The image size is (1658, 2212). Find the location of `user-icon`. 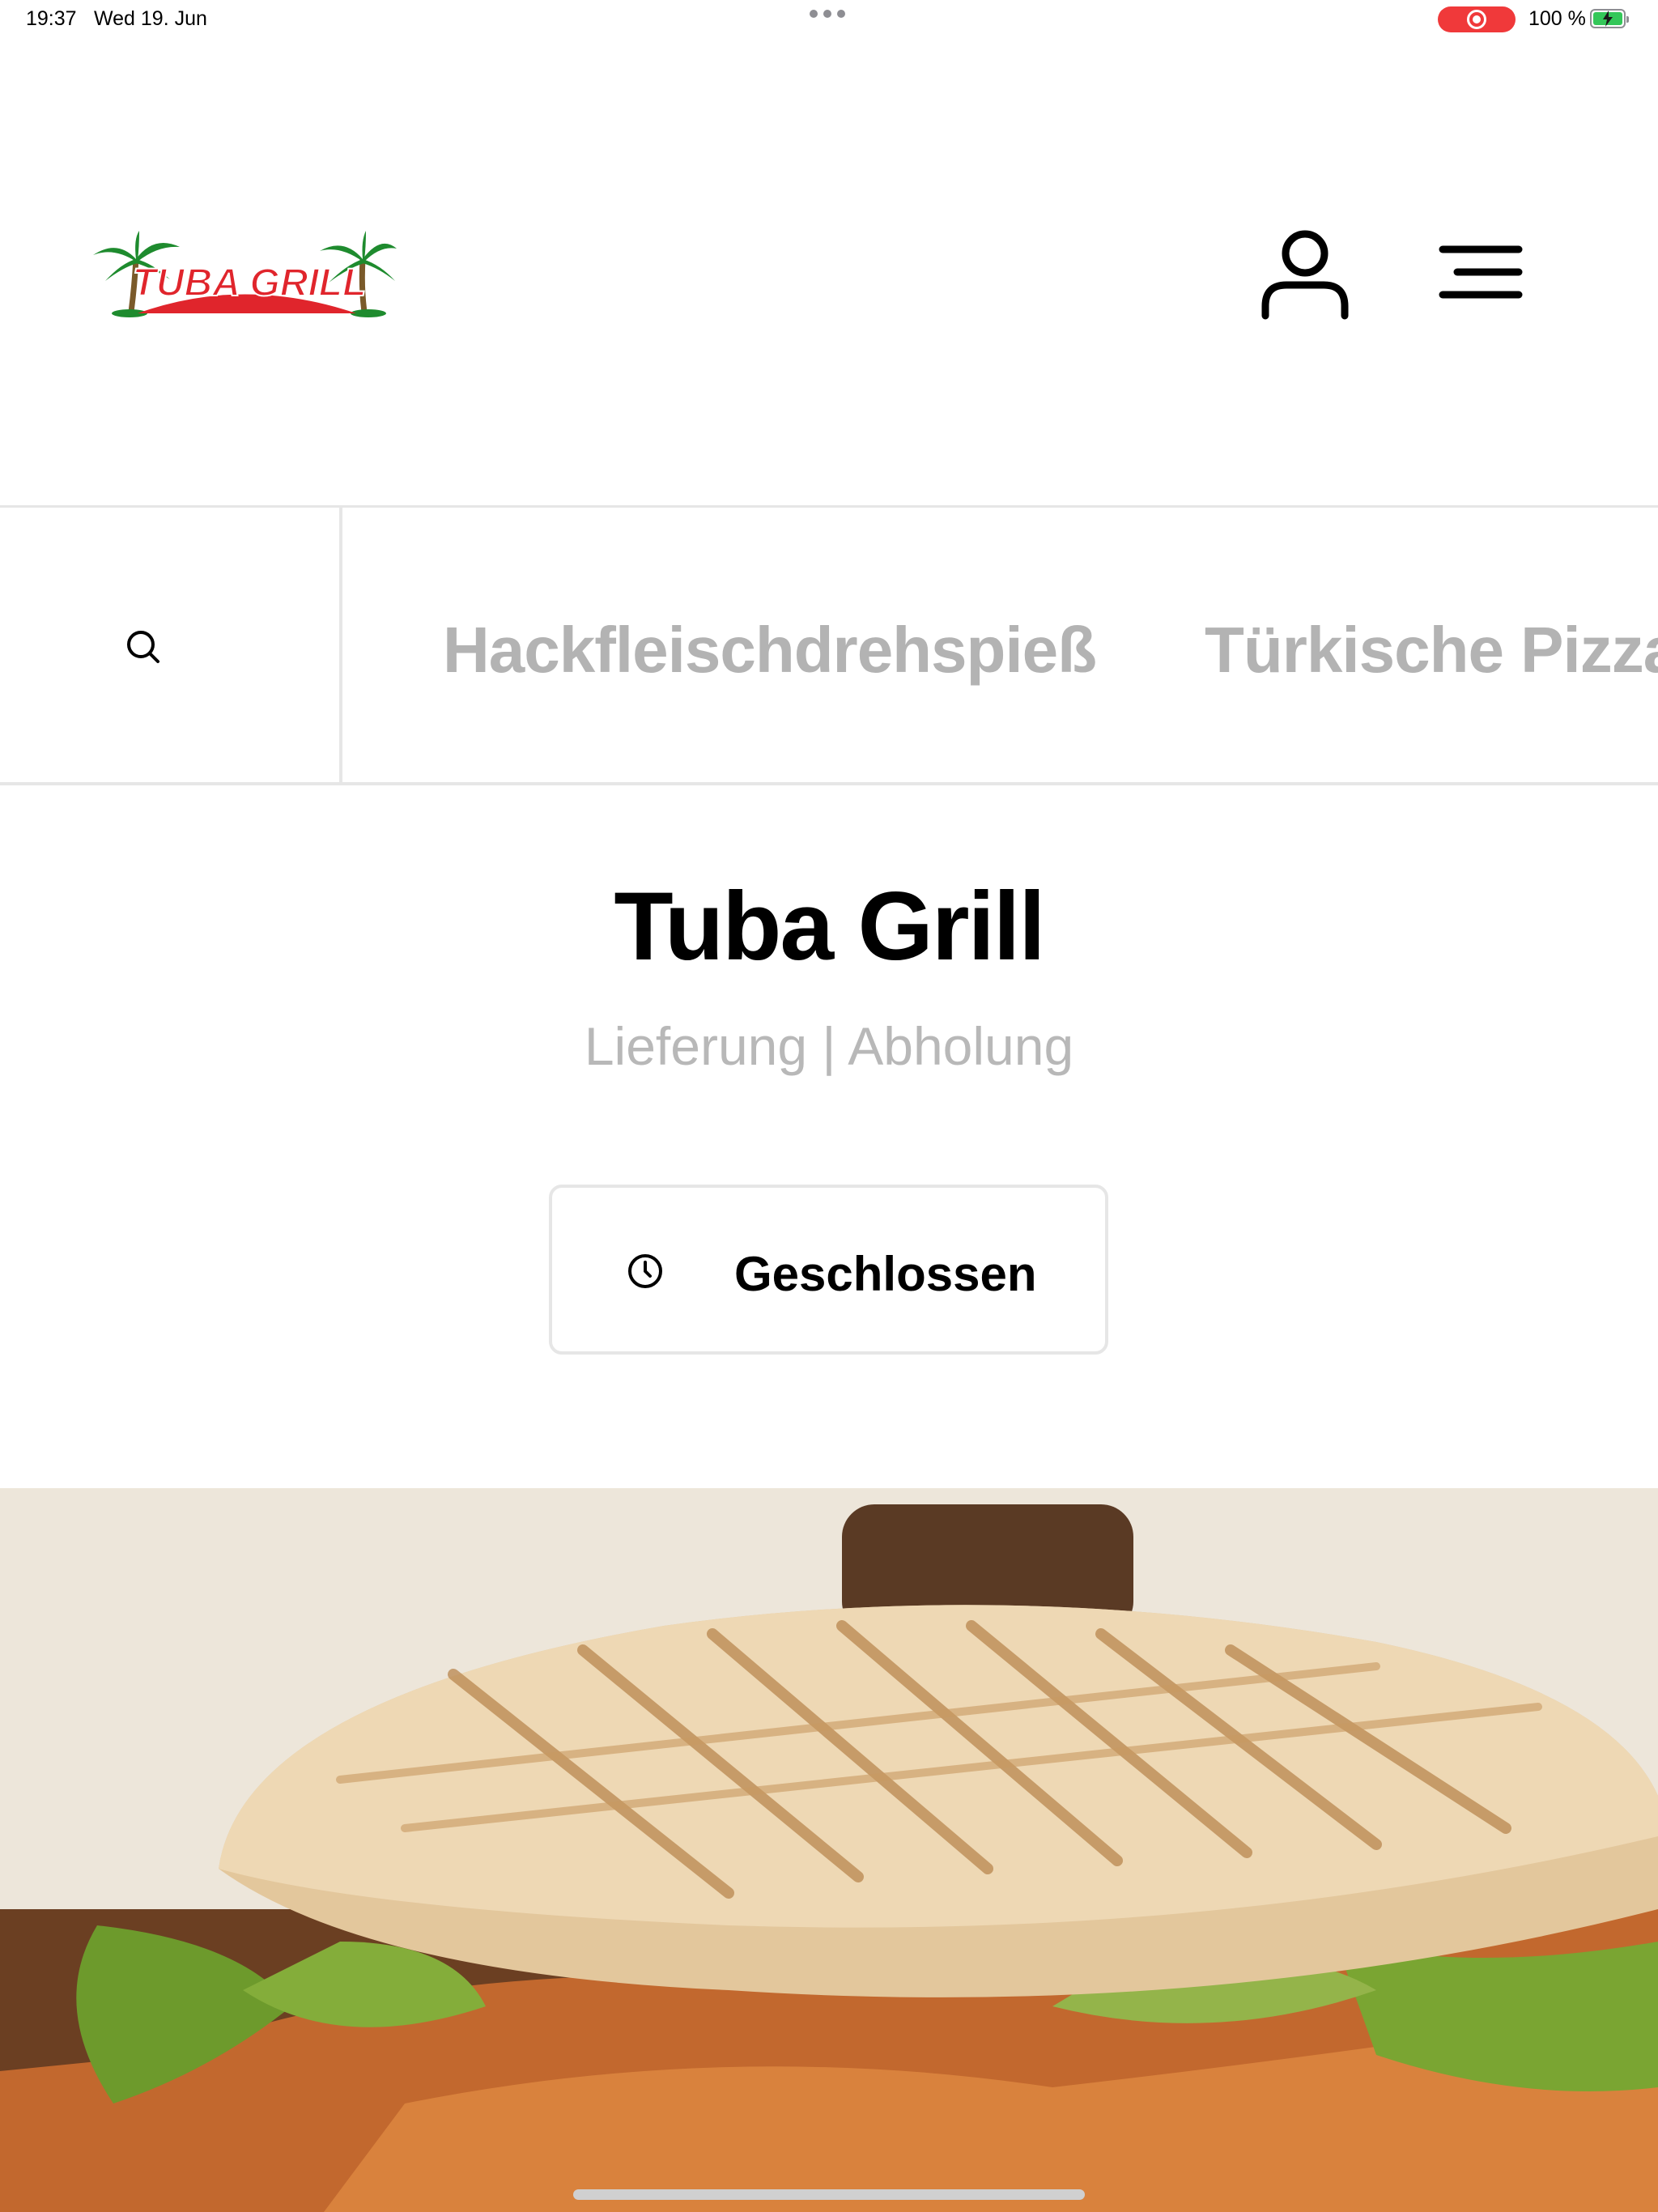

user-icon is located at coordinates (1305, 275).